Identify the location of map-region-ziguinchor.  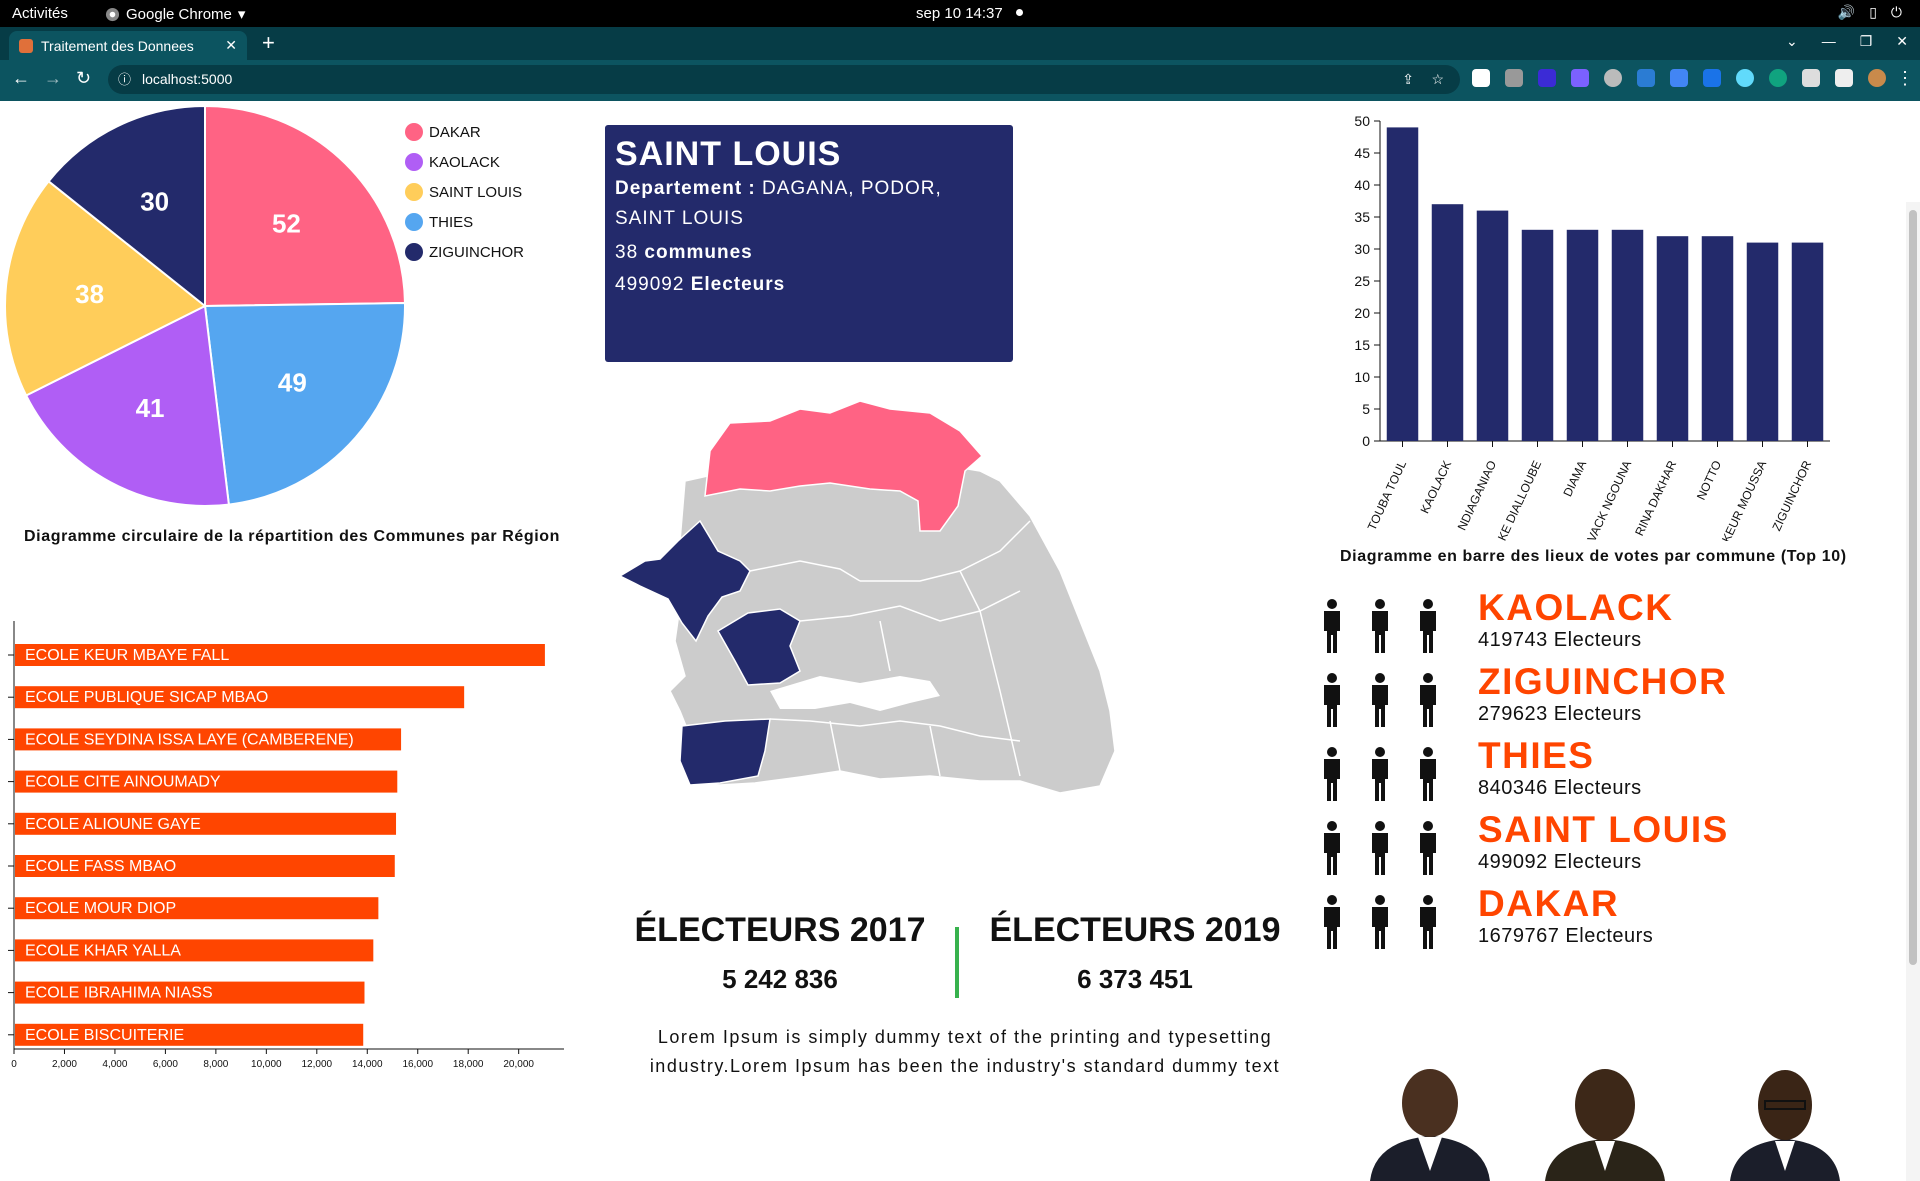
(725, 752).